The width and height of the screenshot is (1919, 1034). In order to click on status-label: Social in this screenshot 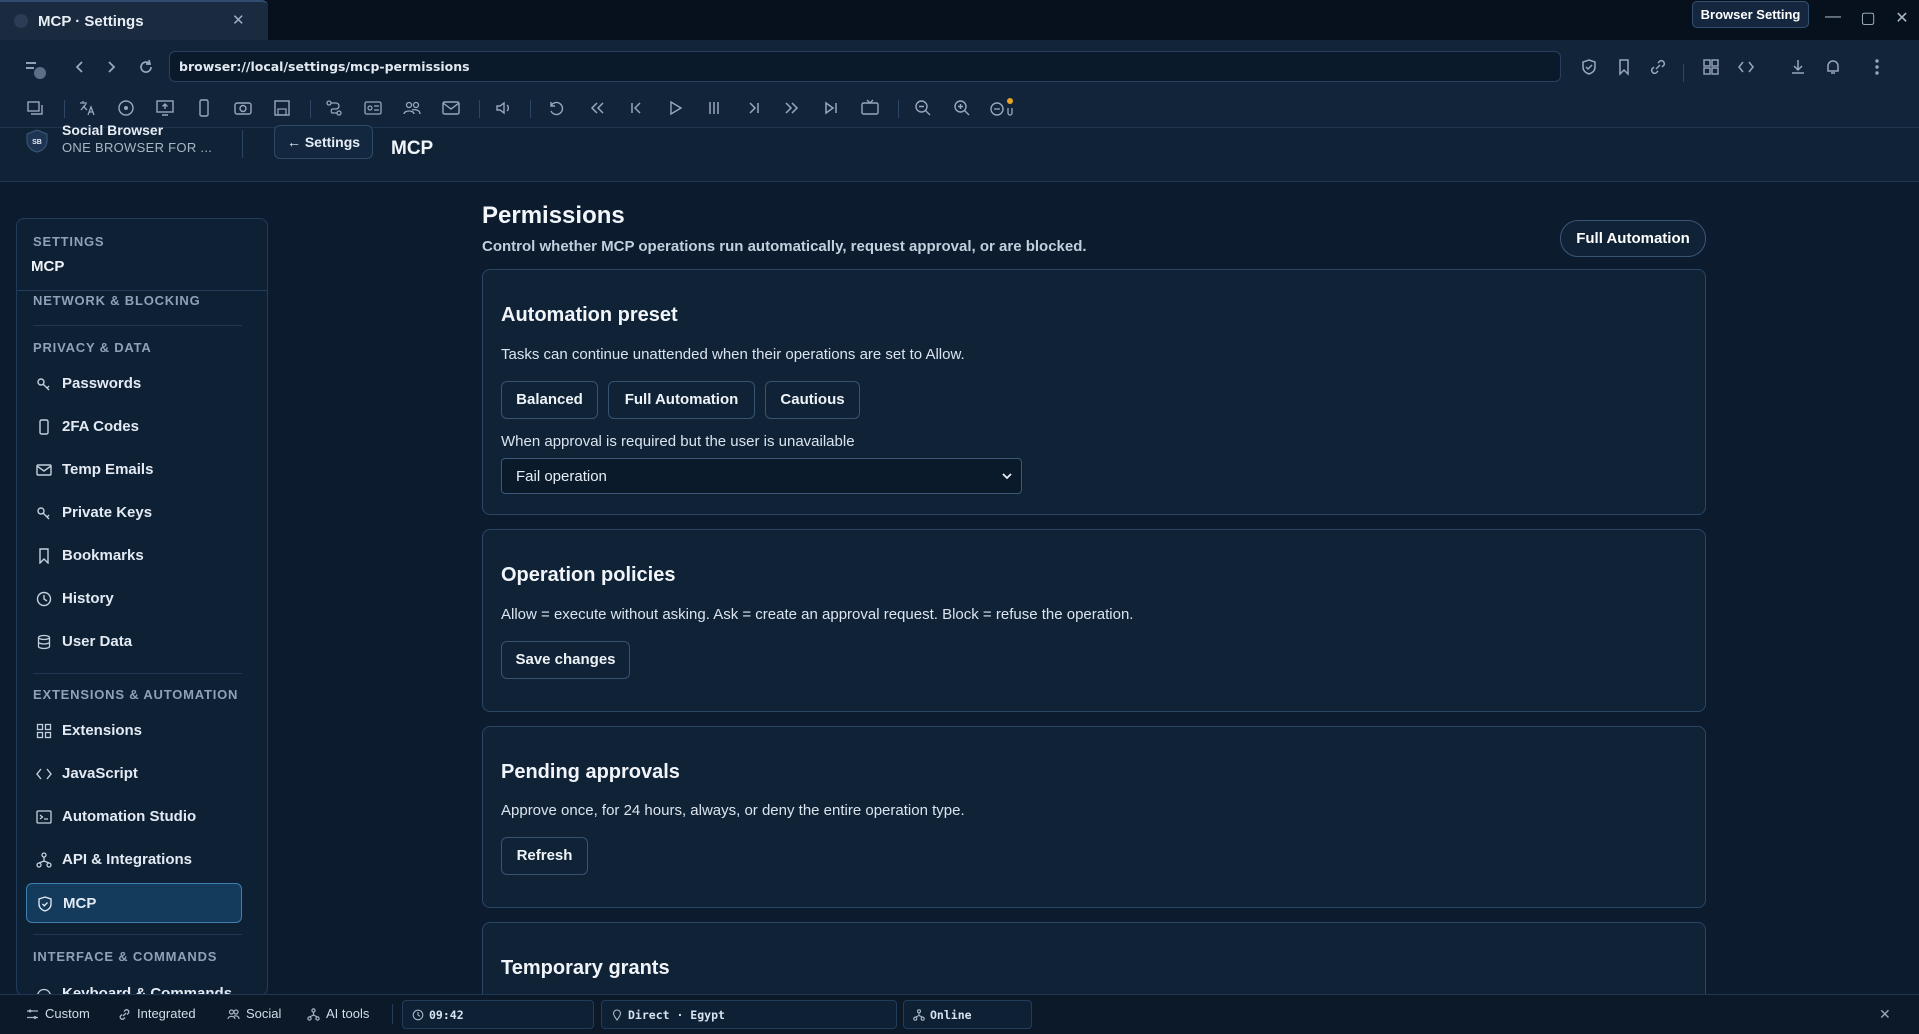, I will do `click(264, 1013)`.